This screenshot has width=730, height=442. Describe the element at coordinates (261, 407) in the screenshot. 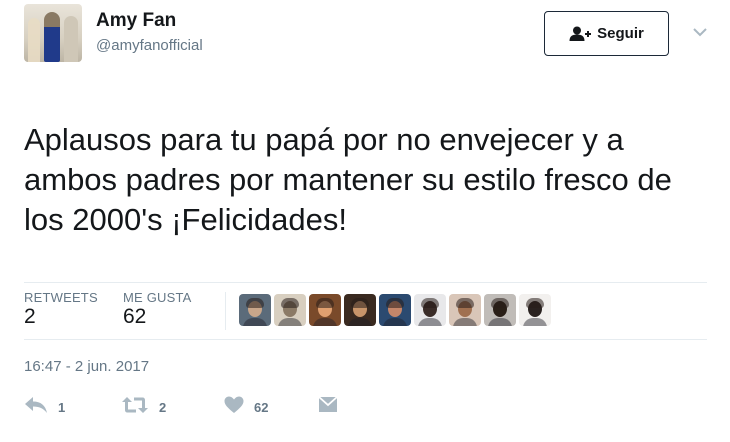

I see `like-count: 62` at that location.